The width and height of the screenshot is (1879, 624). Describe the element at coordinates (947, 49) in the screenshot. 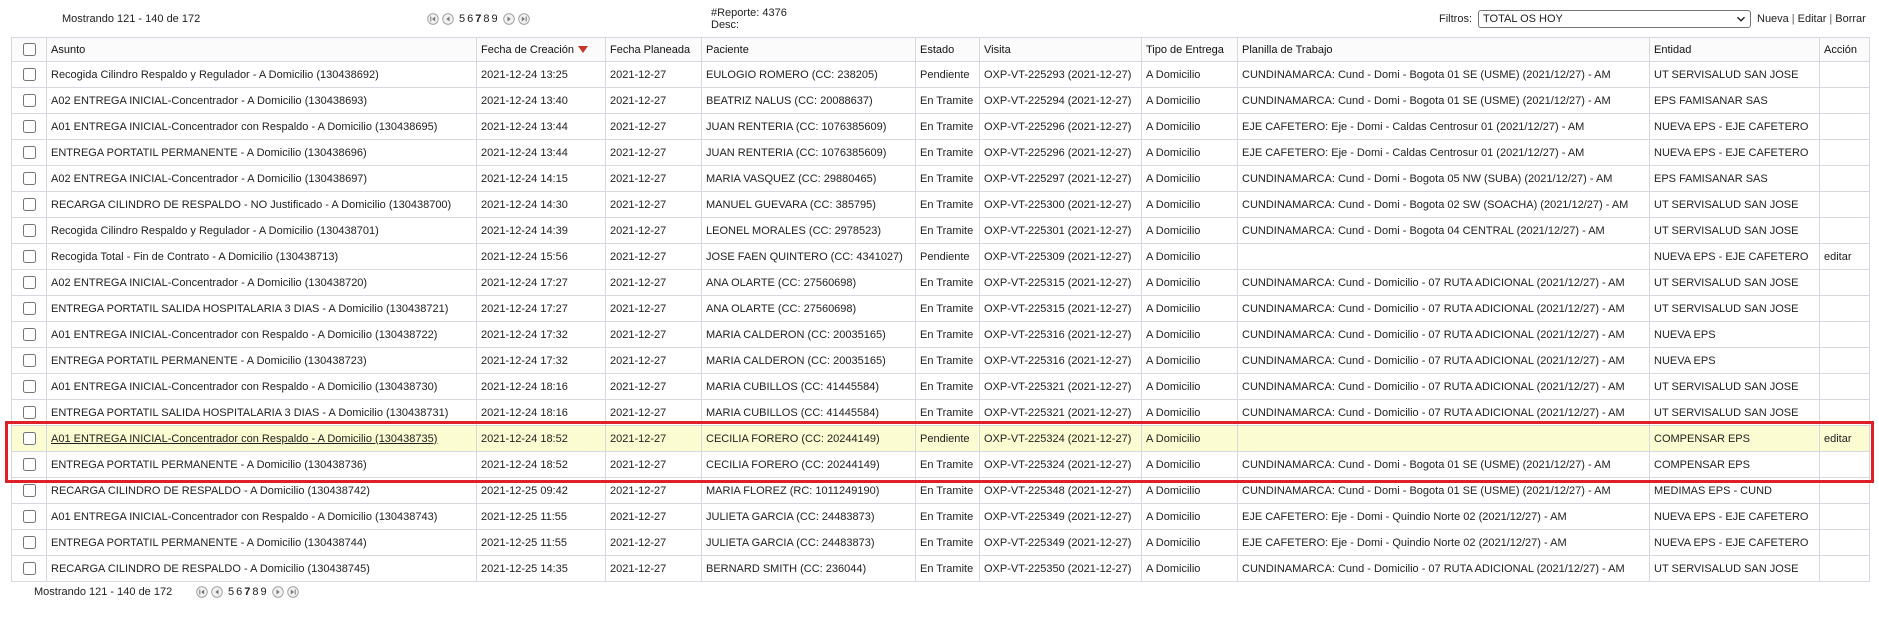

I see `column-header-status: Estado` at that location.